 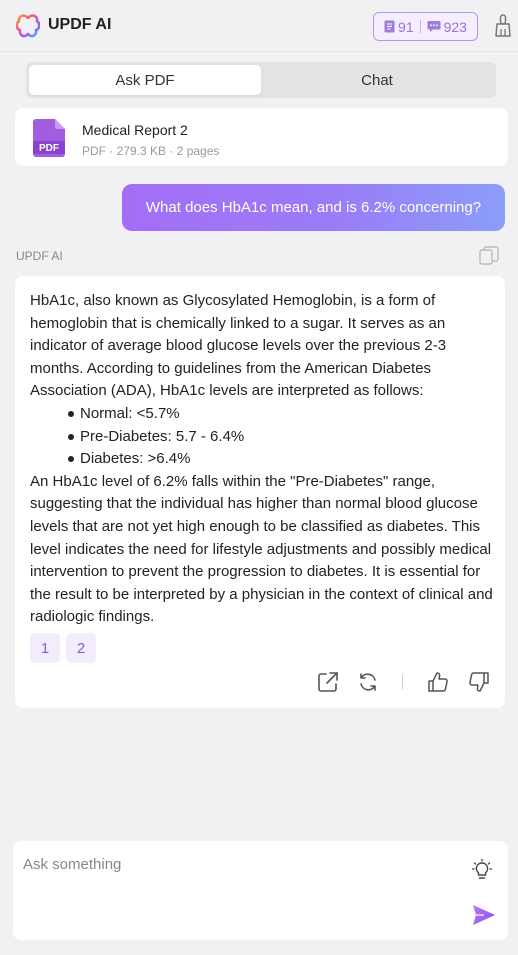 I want to click on message-icon, so click(x=434, y=26).